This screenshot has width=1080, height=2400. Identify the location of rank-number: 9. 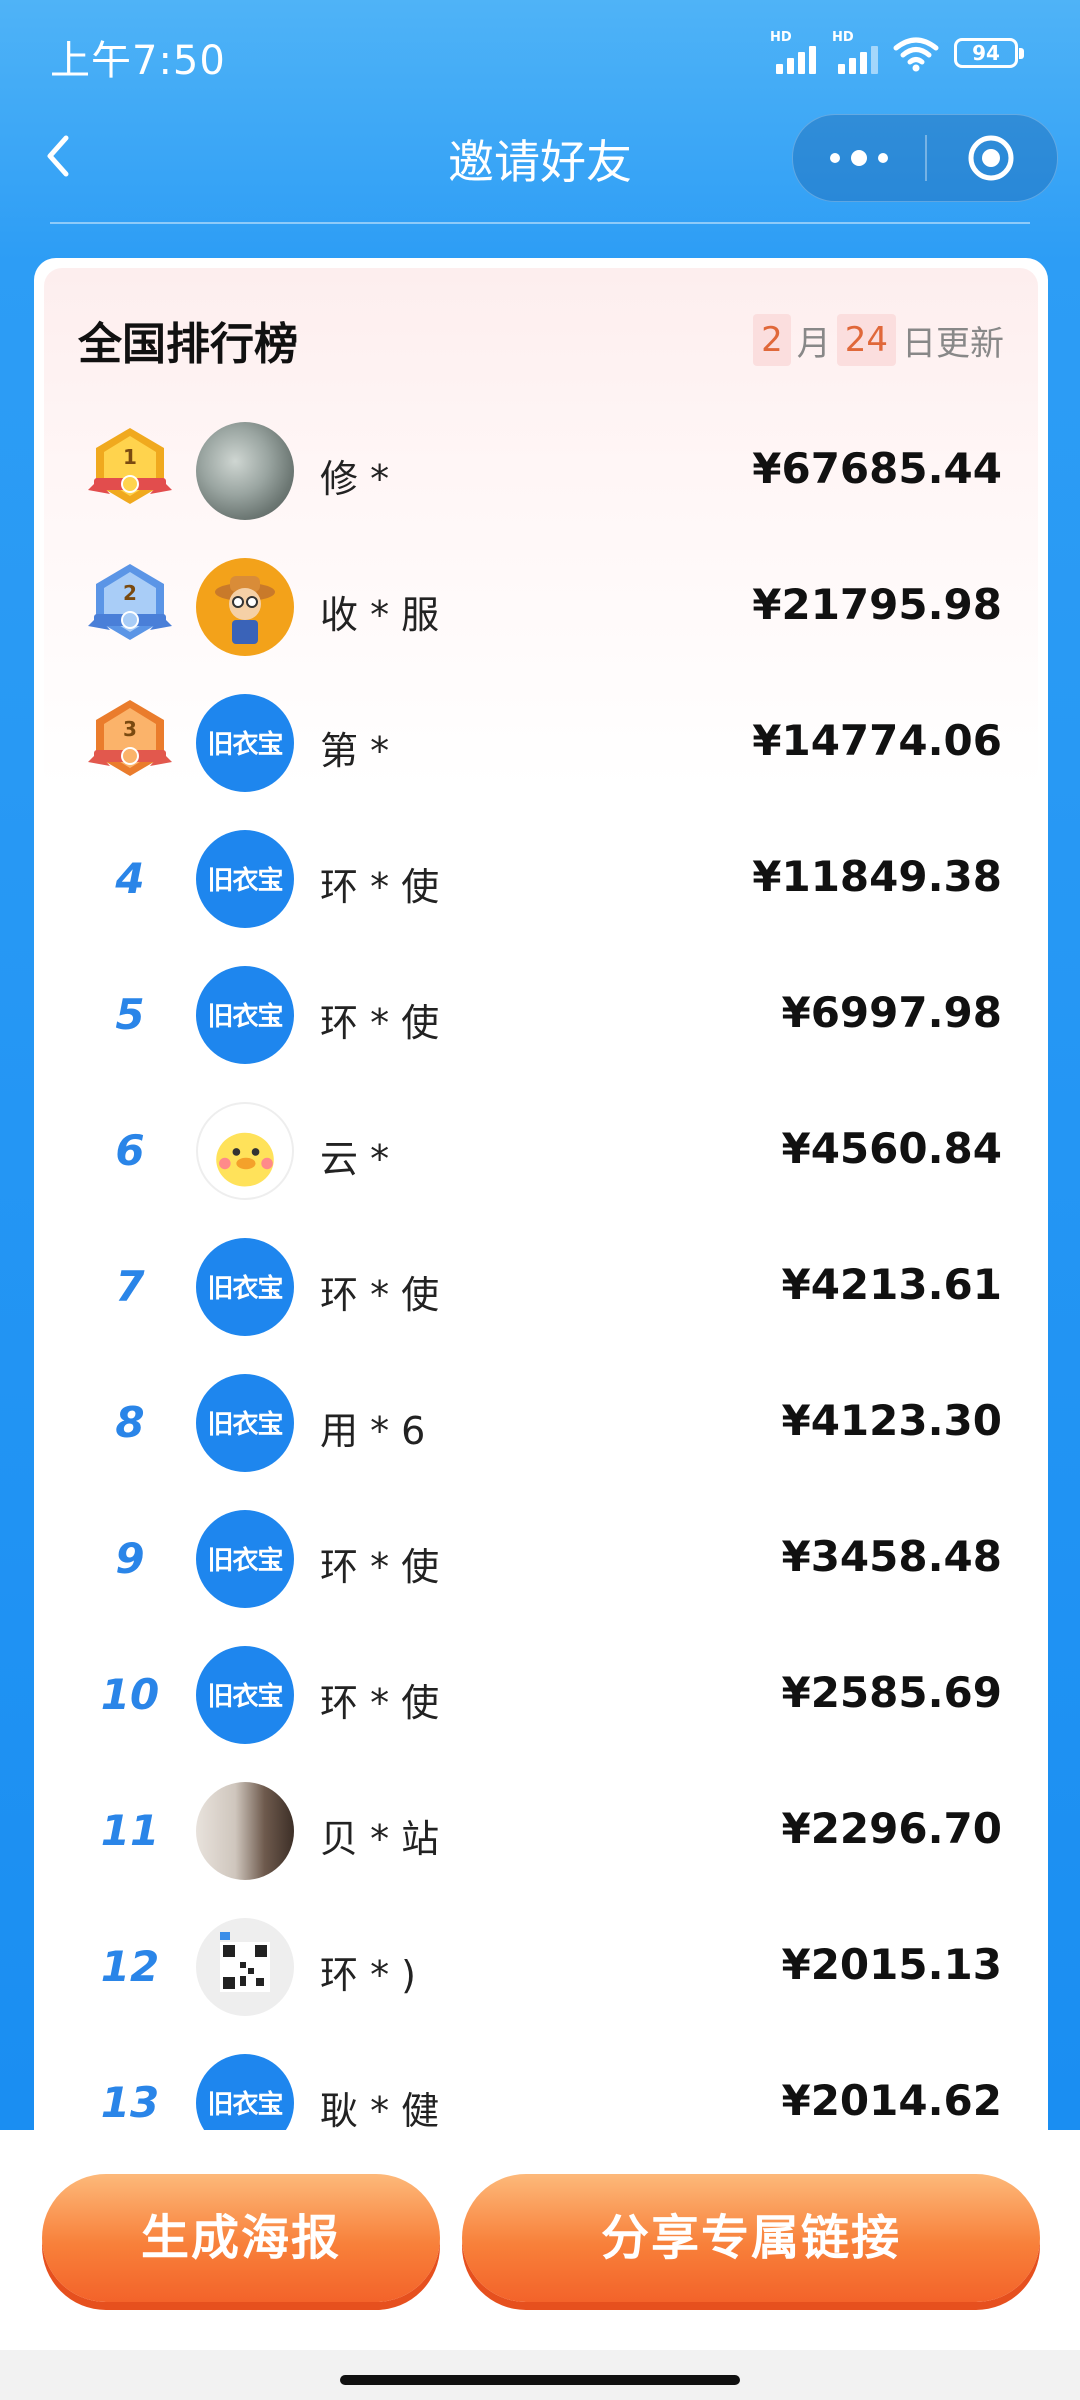
(130, 1558).